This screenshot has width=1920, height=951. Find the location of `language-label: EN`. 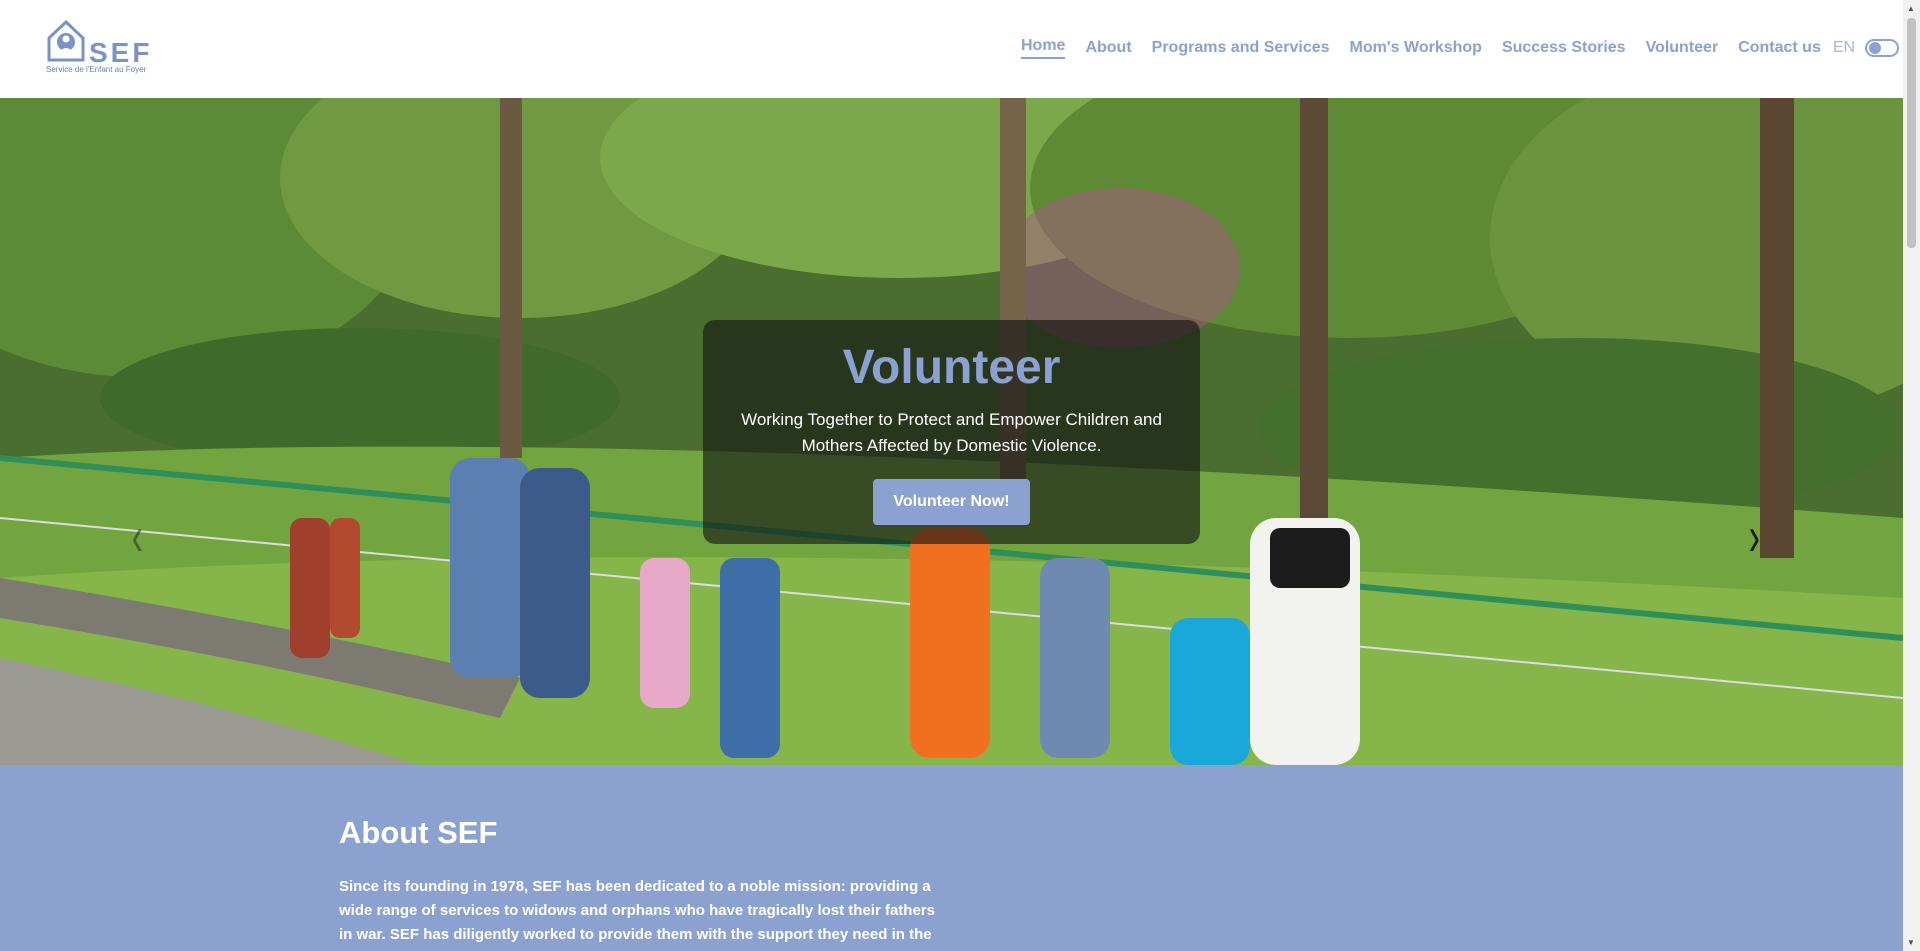

language-label: EN is located at coordinates (1844, 47).